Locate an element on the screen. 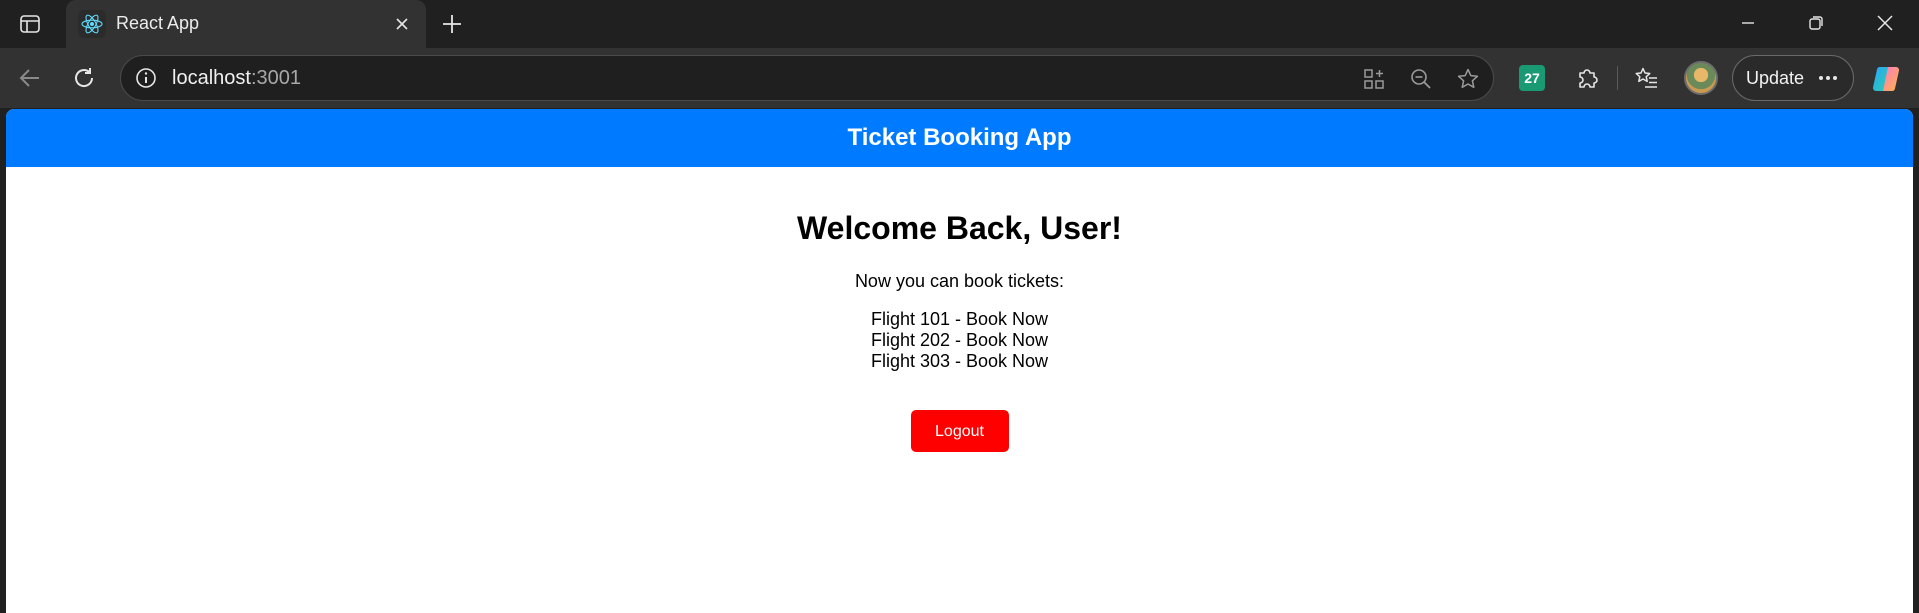  url-text: localhost:3001 is located at coordinates (236, 78).